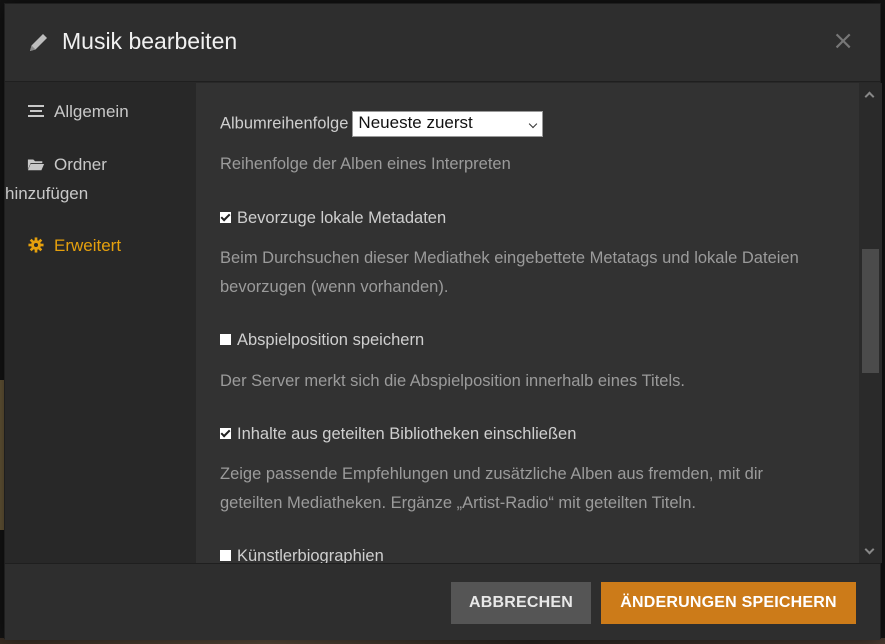 The height and width of the screenshot is (644, 885). I want to click on sidebar-item-general: Allgemein, so click(78, 111).